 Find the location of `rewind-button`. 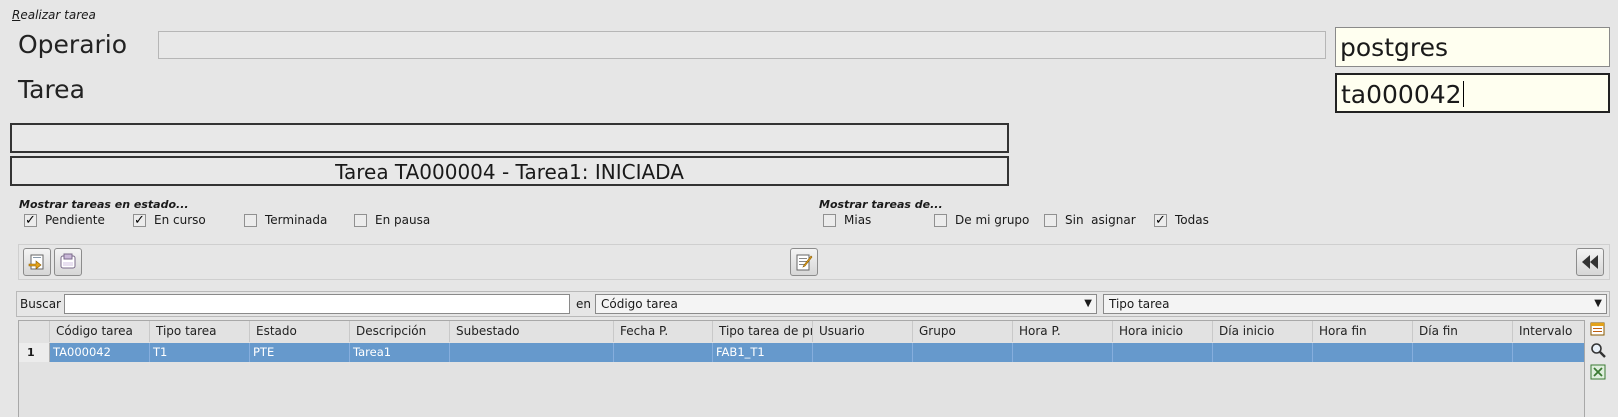

rewind-button is located at coordinates (1590, 262).